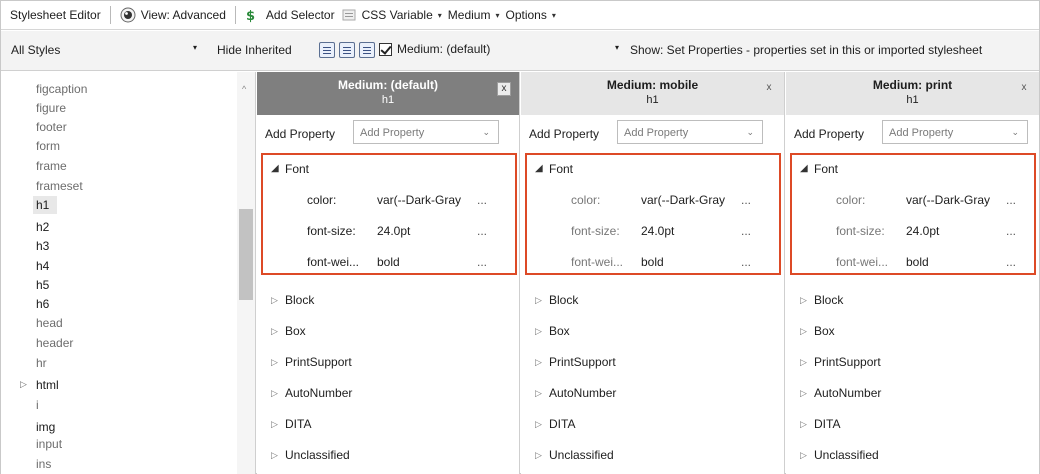 The height and width of the screenshot is (474, 1040). Describe the element at coordinates (49, 323) in the screenshot. I see `tree-item: head` at that location.